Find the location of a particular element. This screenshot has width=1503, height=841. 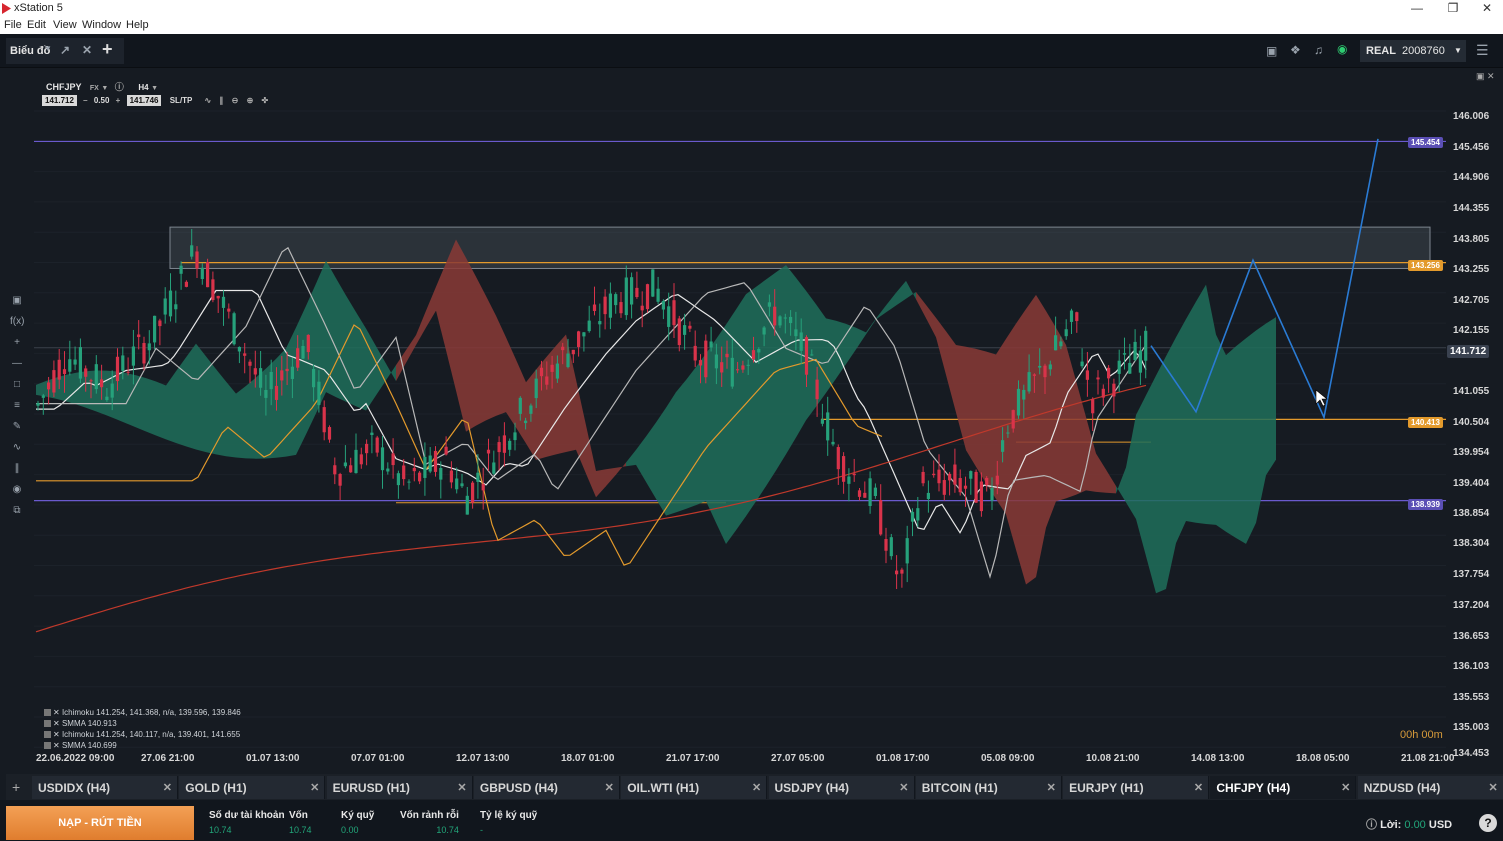

popout-icon: ↗ is located at coordinates (65, 50).